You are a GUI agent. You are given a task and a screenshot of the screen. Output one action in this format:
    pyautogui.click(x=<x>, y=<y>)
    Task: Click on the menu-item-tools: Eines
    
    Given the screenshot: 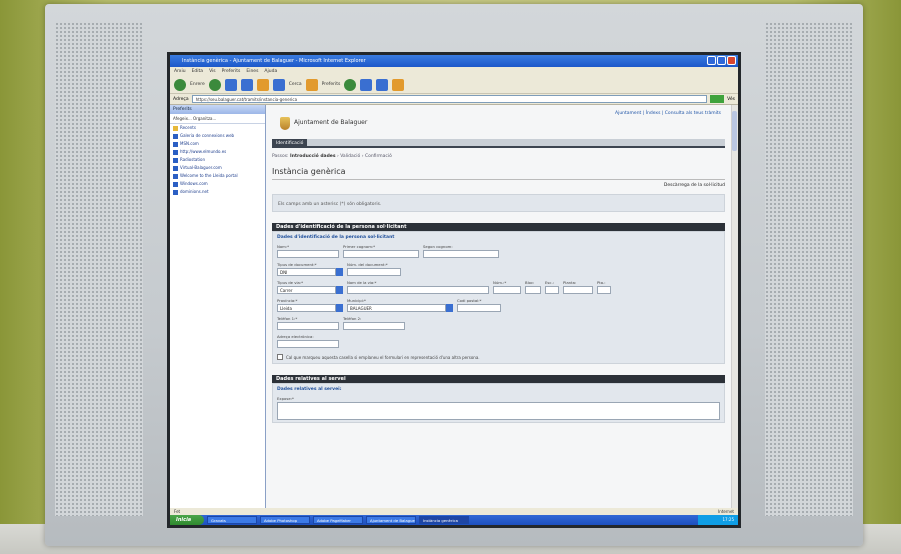 What is the action you would take?
    pyautogui.click(x=252, y=71)
    